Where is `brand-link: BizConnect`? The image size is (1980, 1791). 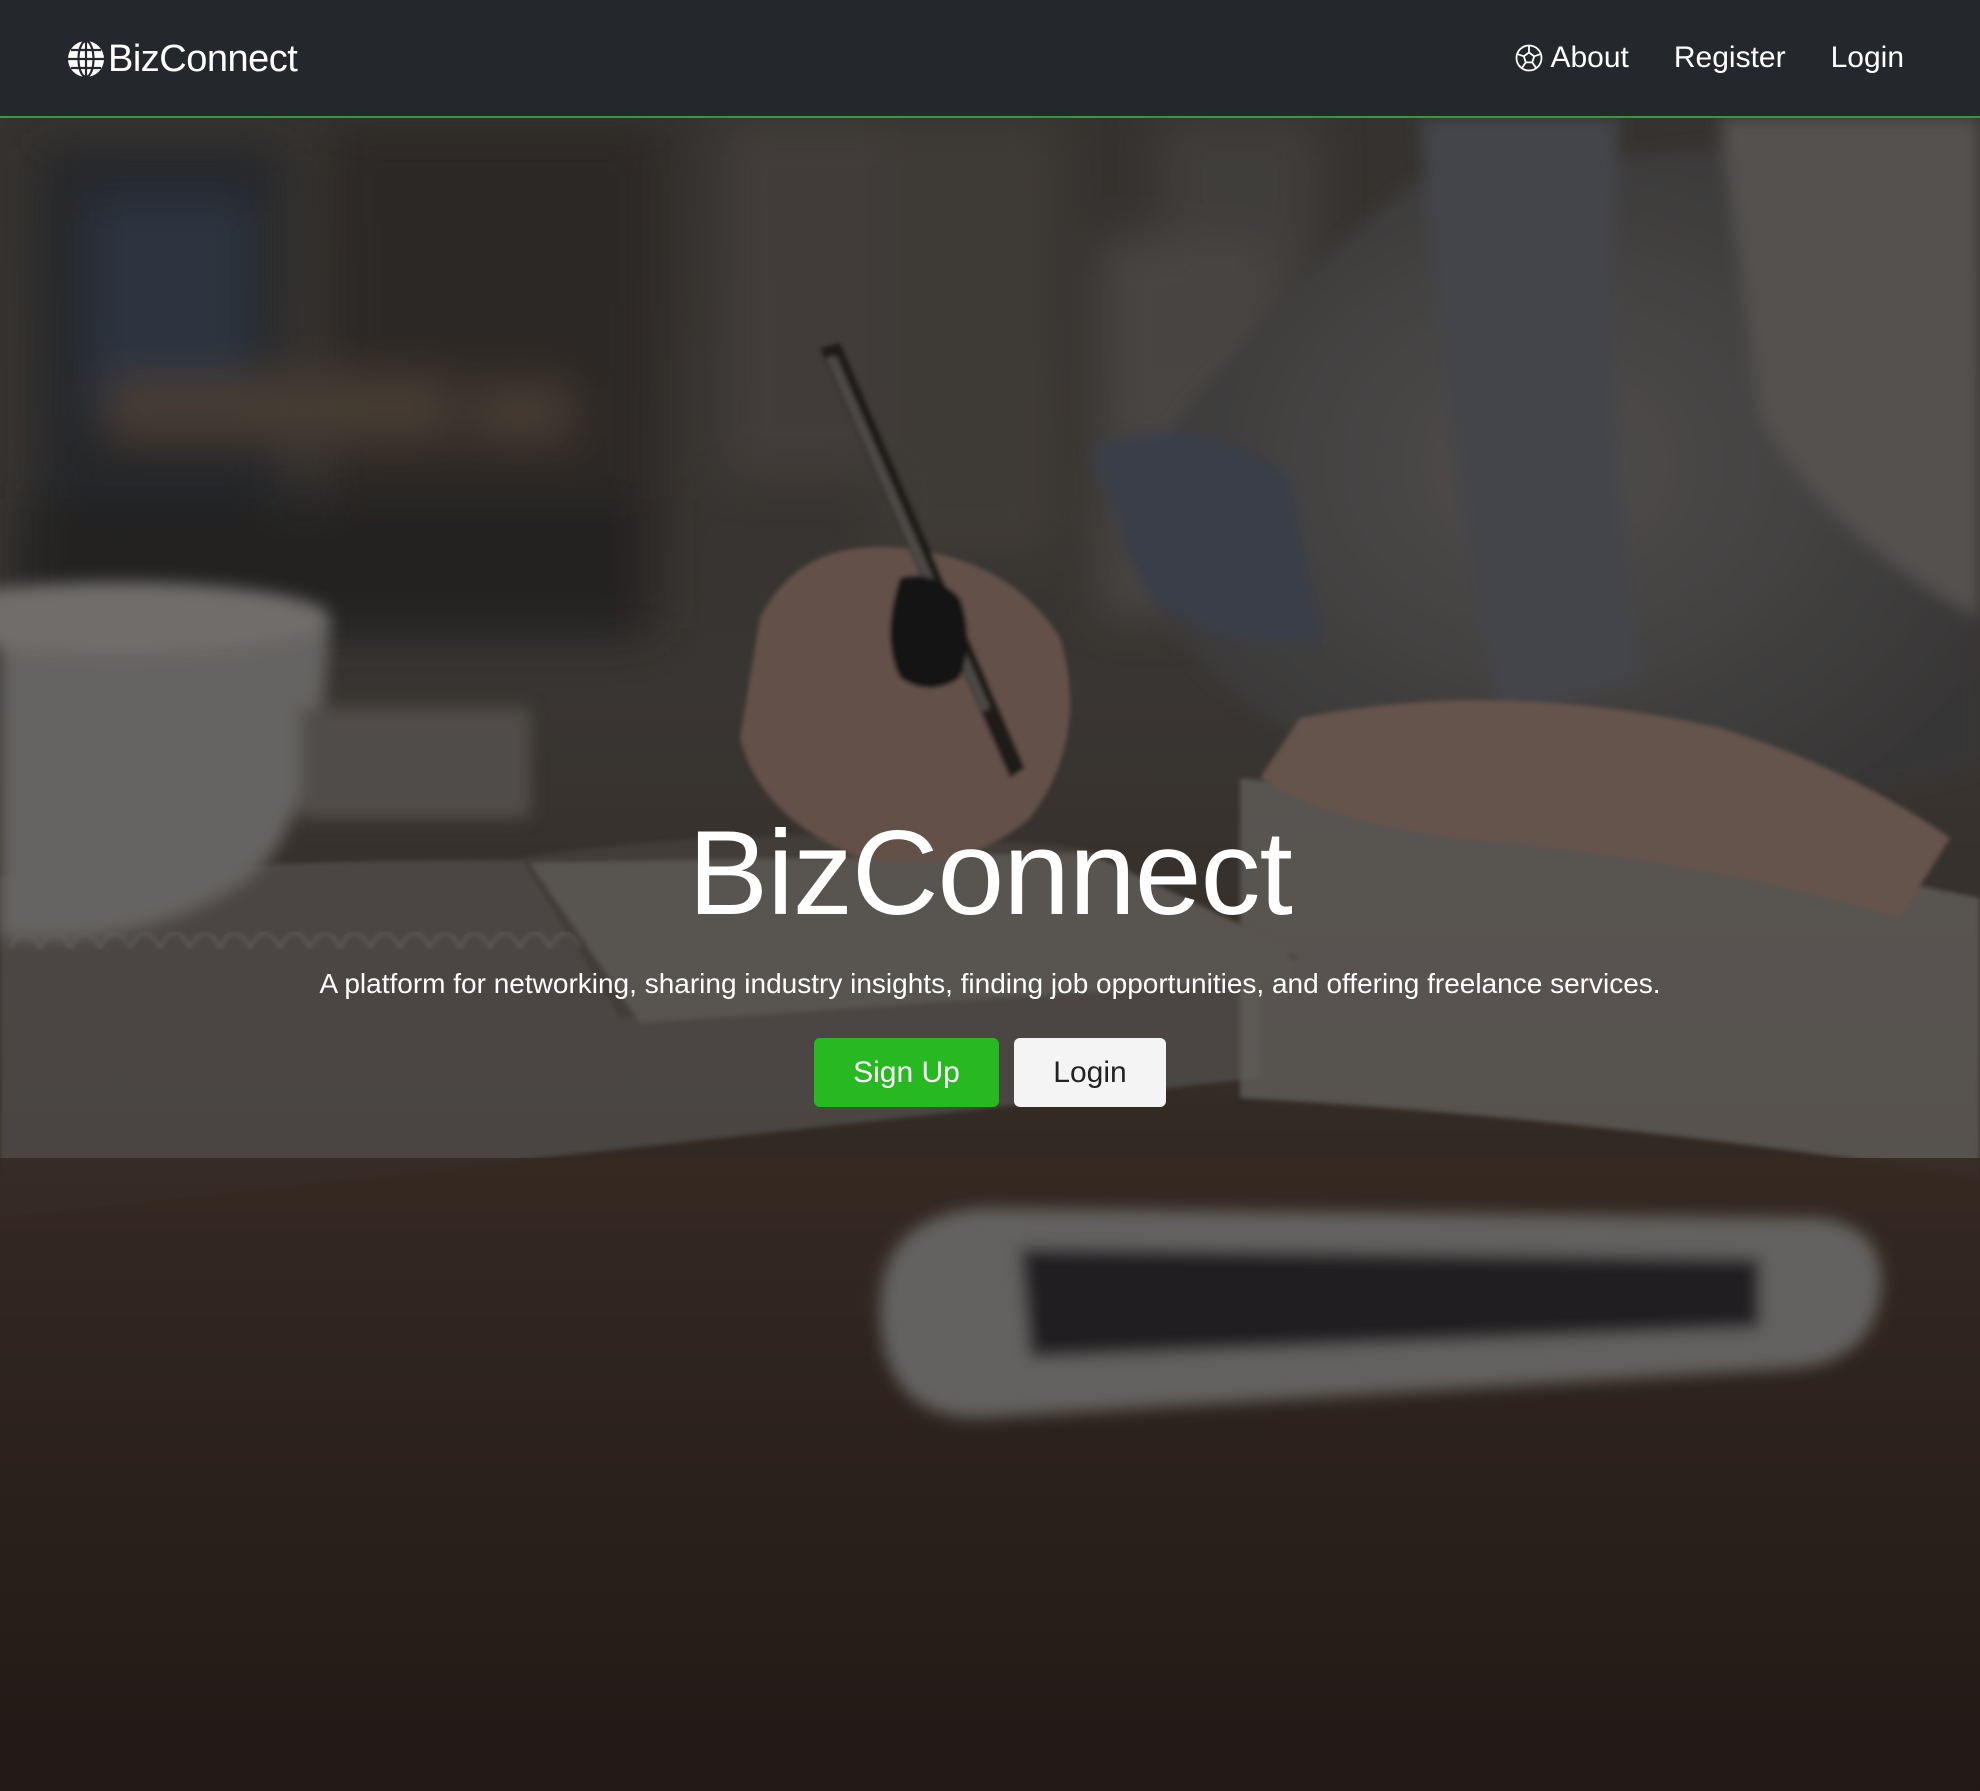
brand-link: BizConnect is located at coordinates (182, 59).